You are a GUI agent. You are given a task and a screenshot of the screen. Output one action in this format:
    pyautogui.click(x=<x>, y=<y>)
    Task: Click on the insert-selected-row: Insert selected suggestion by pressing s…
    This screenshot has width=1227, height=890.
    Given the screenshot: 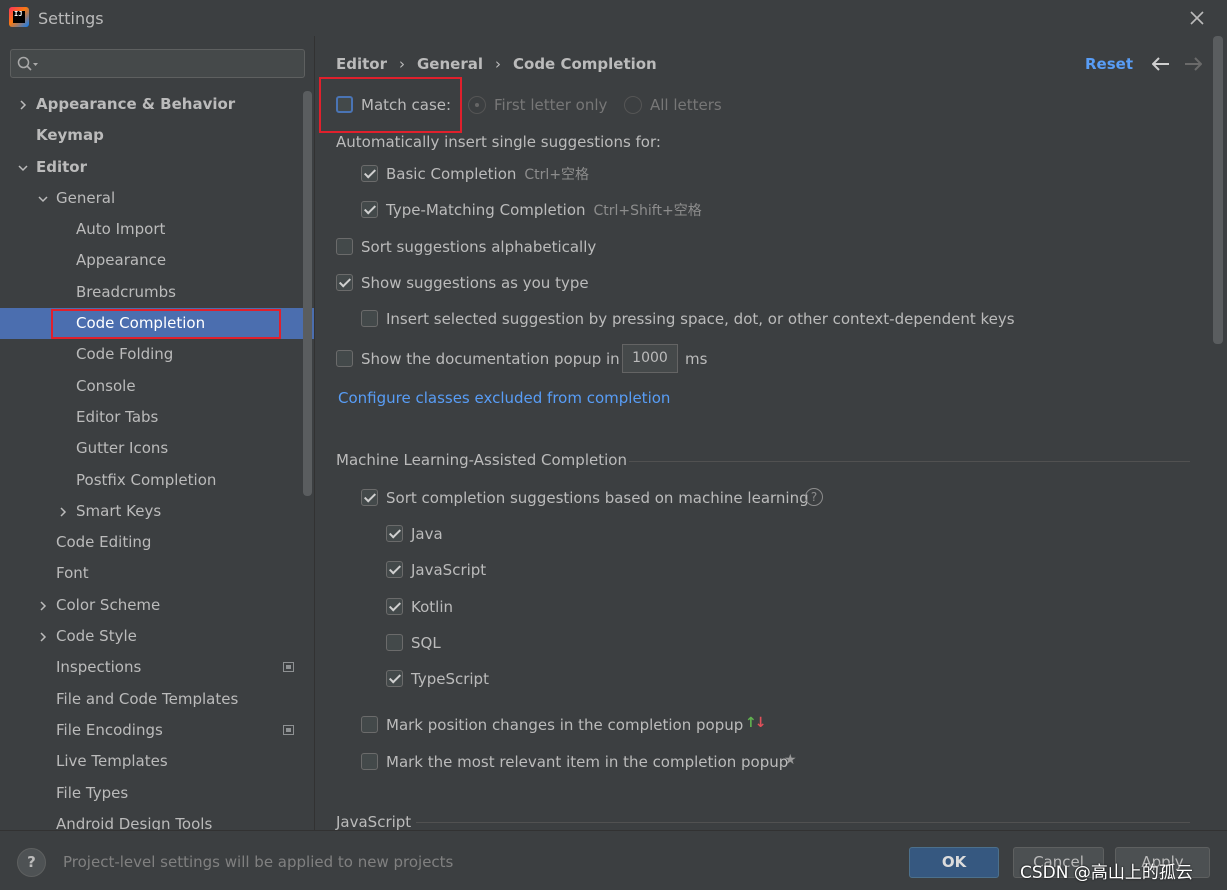 What is the action you would take?
    pyautogui.click(x=711, y=319)
    